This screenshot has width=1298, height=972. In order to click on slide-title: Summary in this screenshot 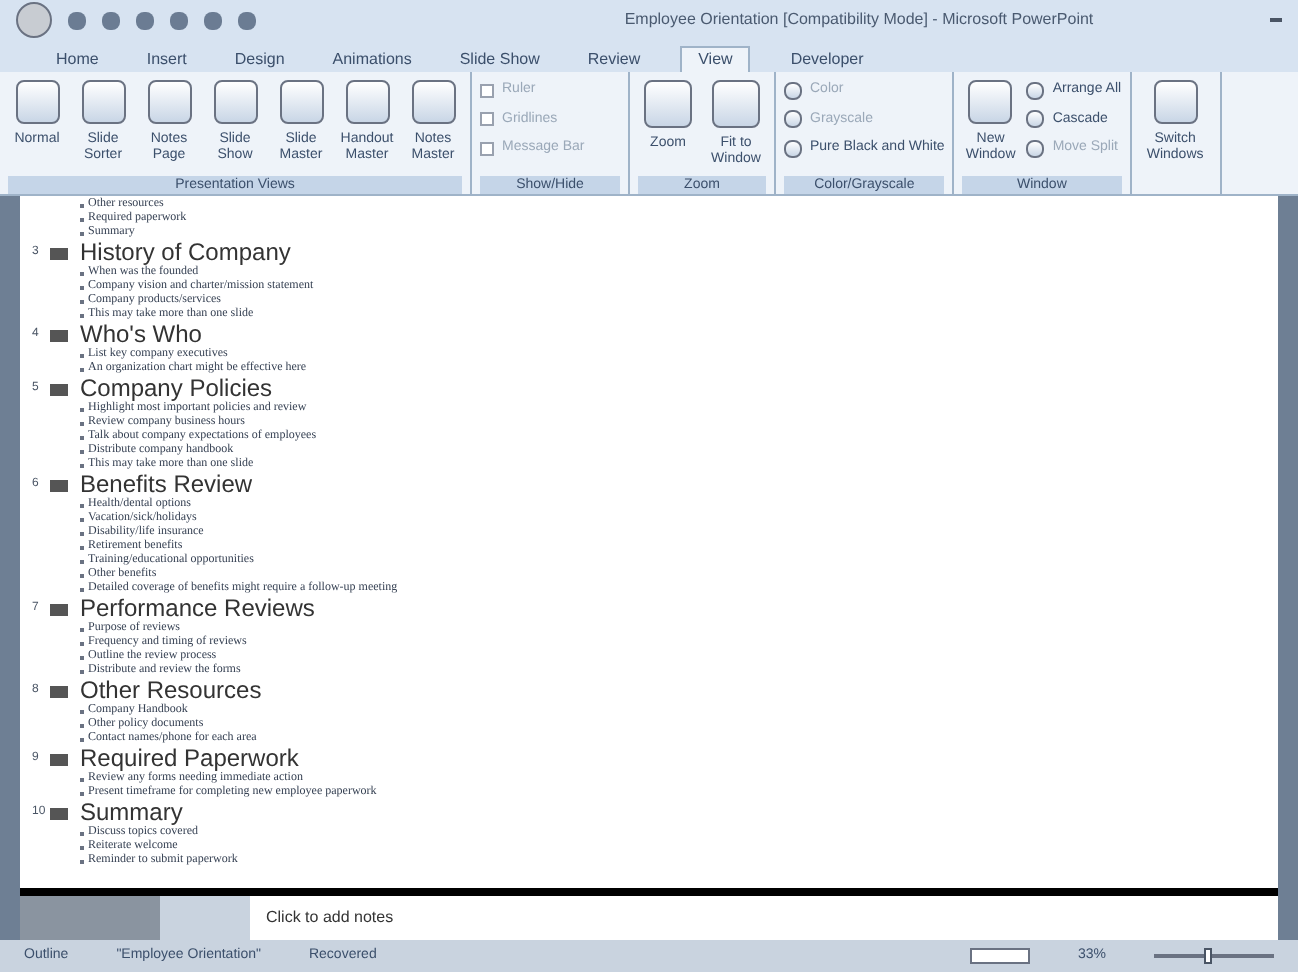, I will do `click(131, 813)`.